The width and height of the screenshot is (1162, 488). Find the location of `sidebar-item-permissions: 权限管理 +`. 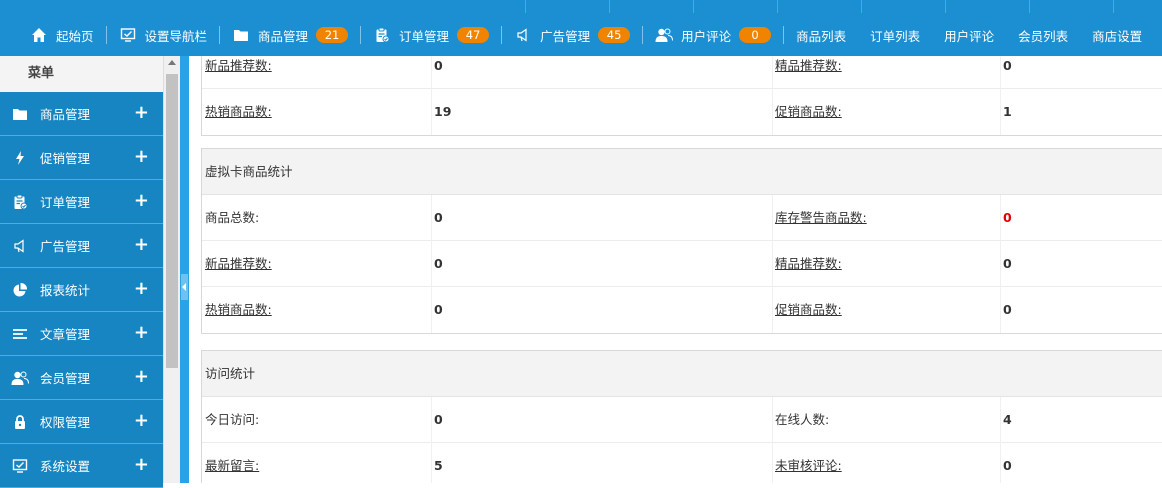

sidebar-item-permissions: 权限管理 + is located at coordinates (81, 422).